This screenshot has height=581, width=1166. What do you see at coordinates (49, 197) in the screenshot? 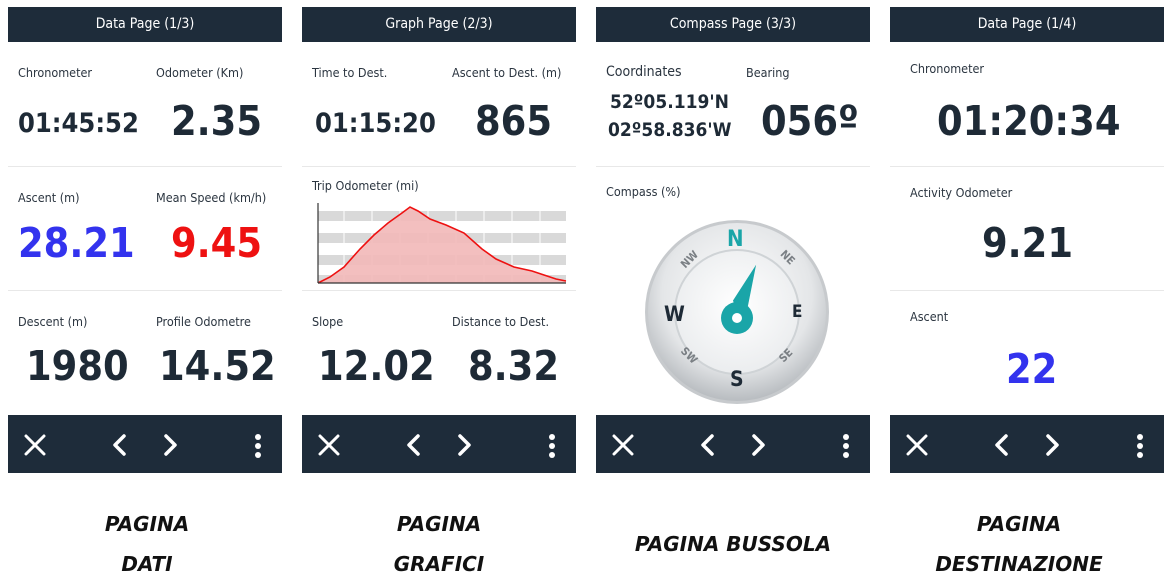
I see `field-label: Ascent (m)` at bounding box center [49, 197].